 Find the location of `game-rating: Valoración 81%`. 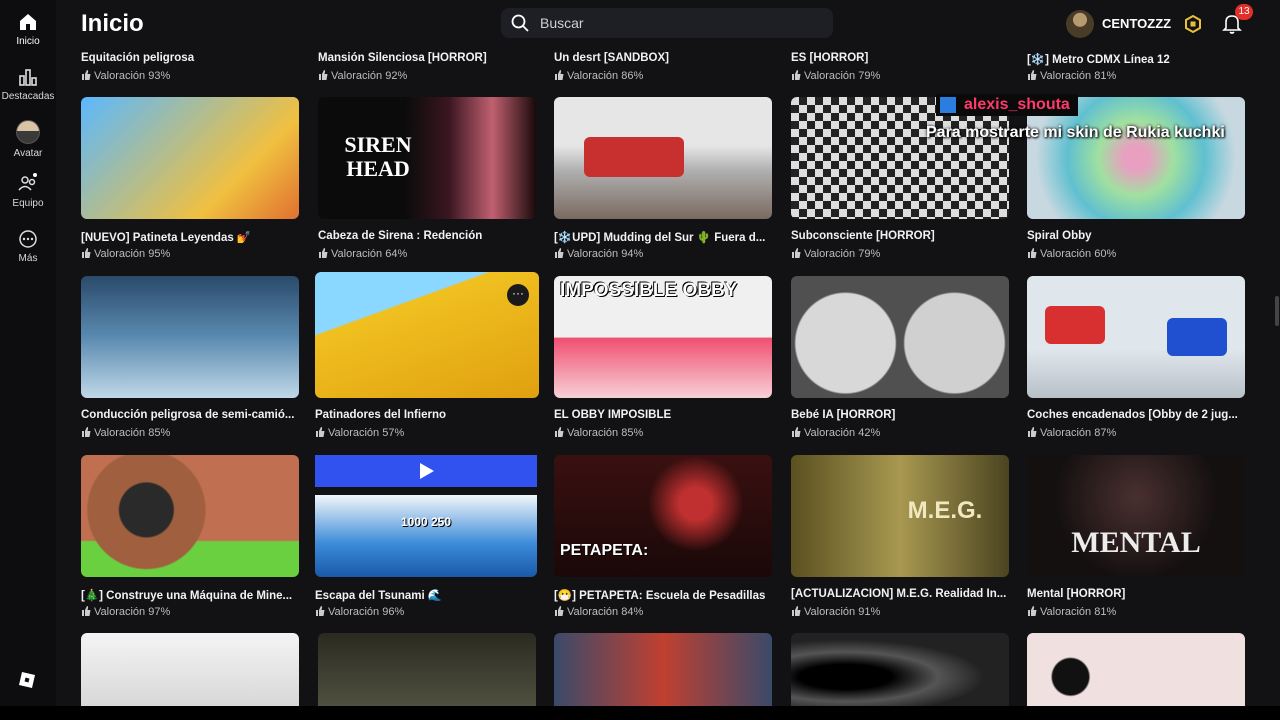

game-rating: Valoración 81% is located at coordinates (1071, 76).